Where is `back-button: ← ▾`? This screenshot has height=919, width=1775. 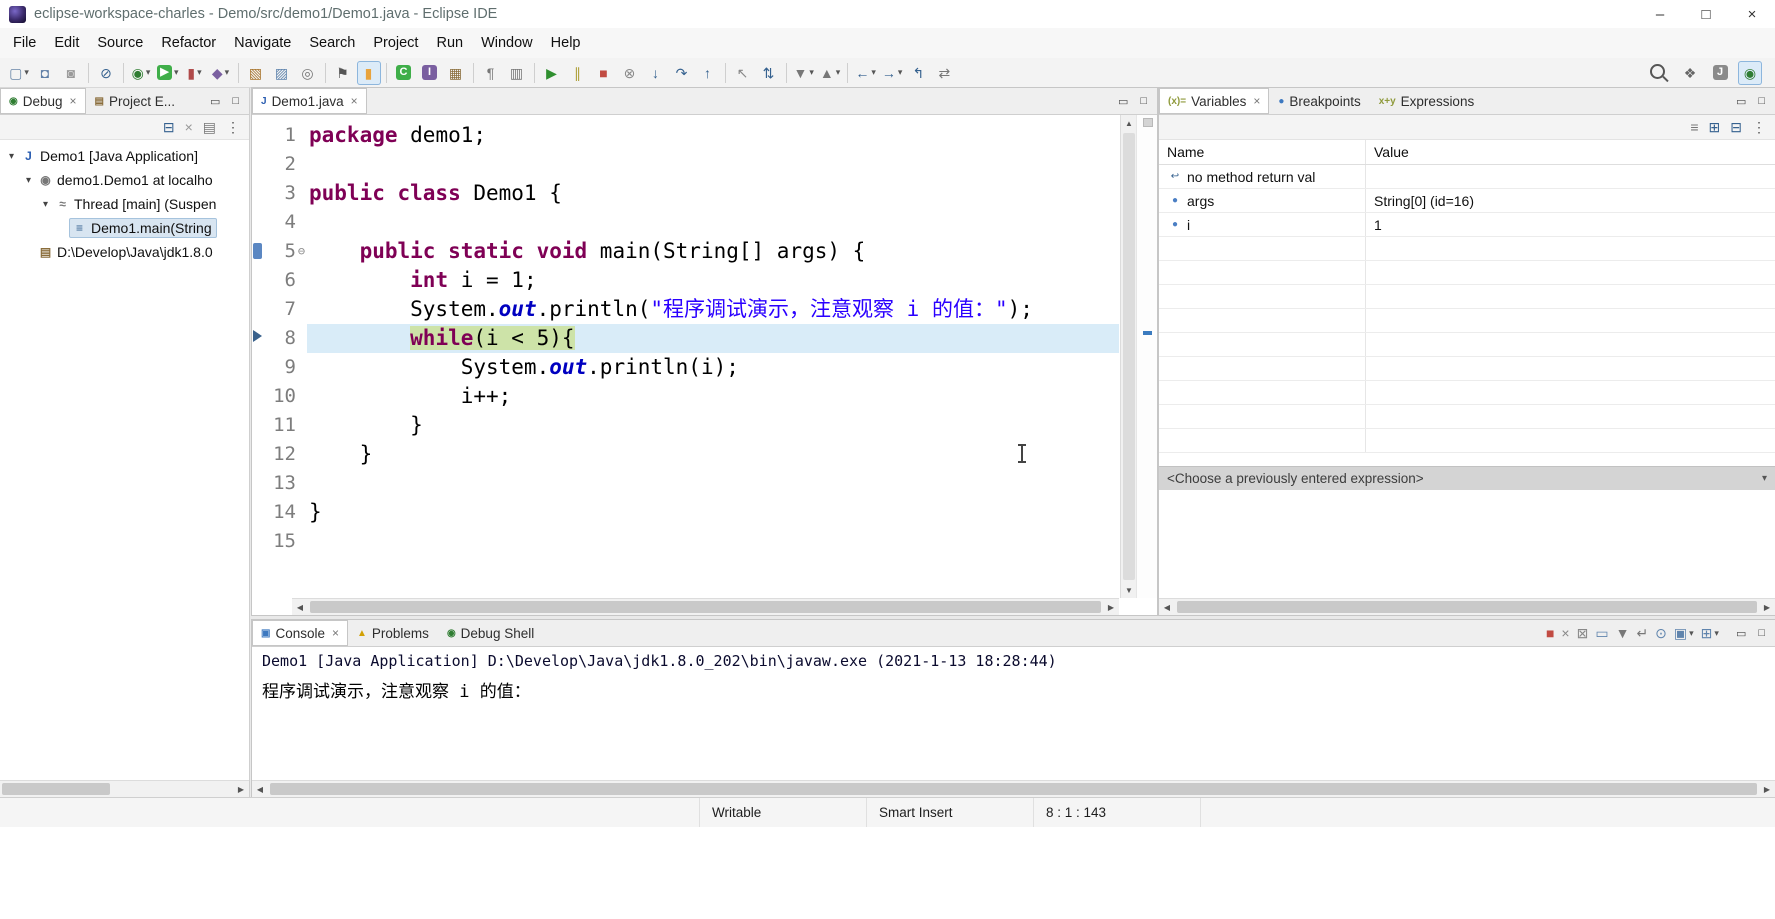
back-button: ← ▾ is located at coordinates (865, 73).